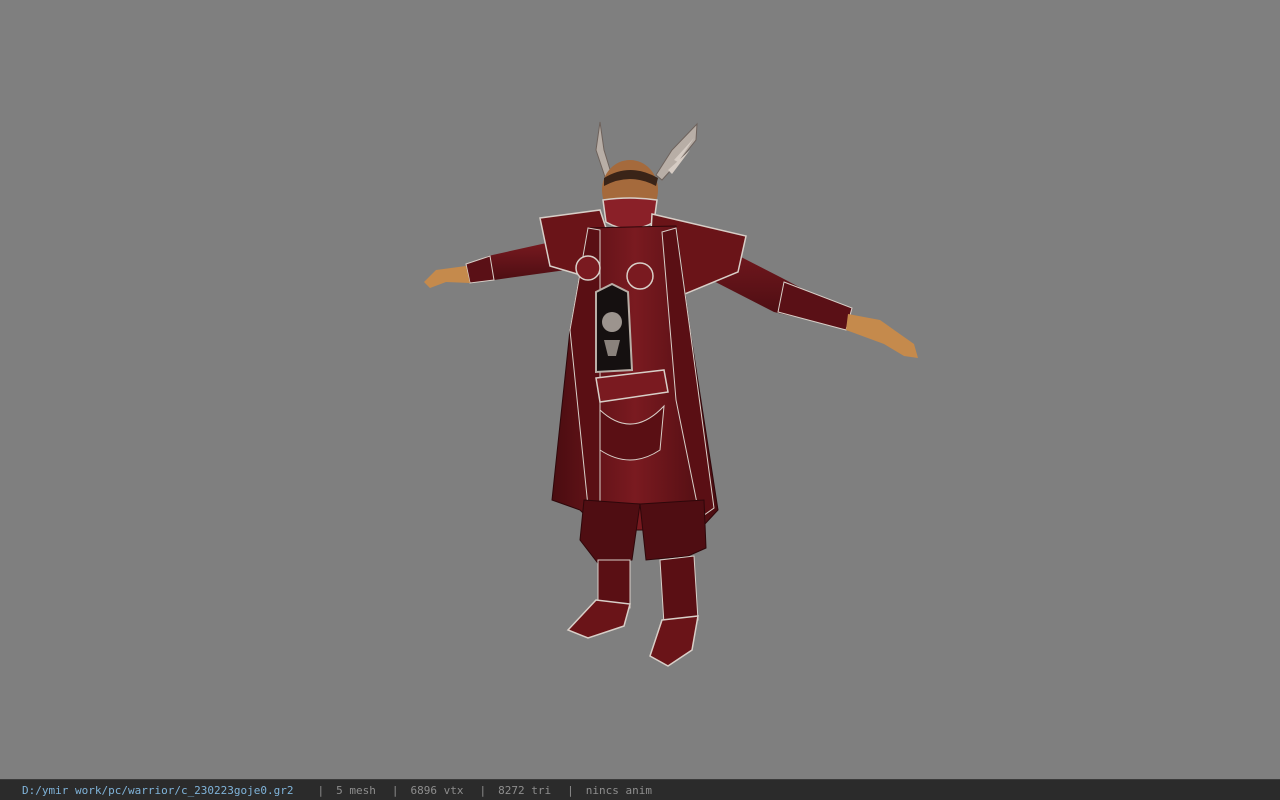  What do you see at coordinates (356, 790) in the screenshot?
I see `mesh-count: 5 mesh` at bounding box center [356, 790].